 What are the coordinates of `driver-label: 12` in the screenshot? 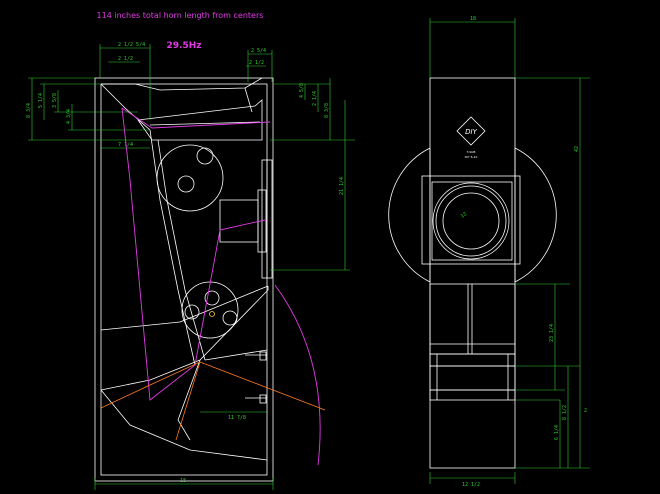 It's located at (464, 215).